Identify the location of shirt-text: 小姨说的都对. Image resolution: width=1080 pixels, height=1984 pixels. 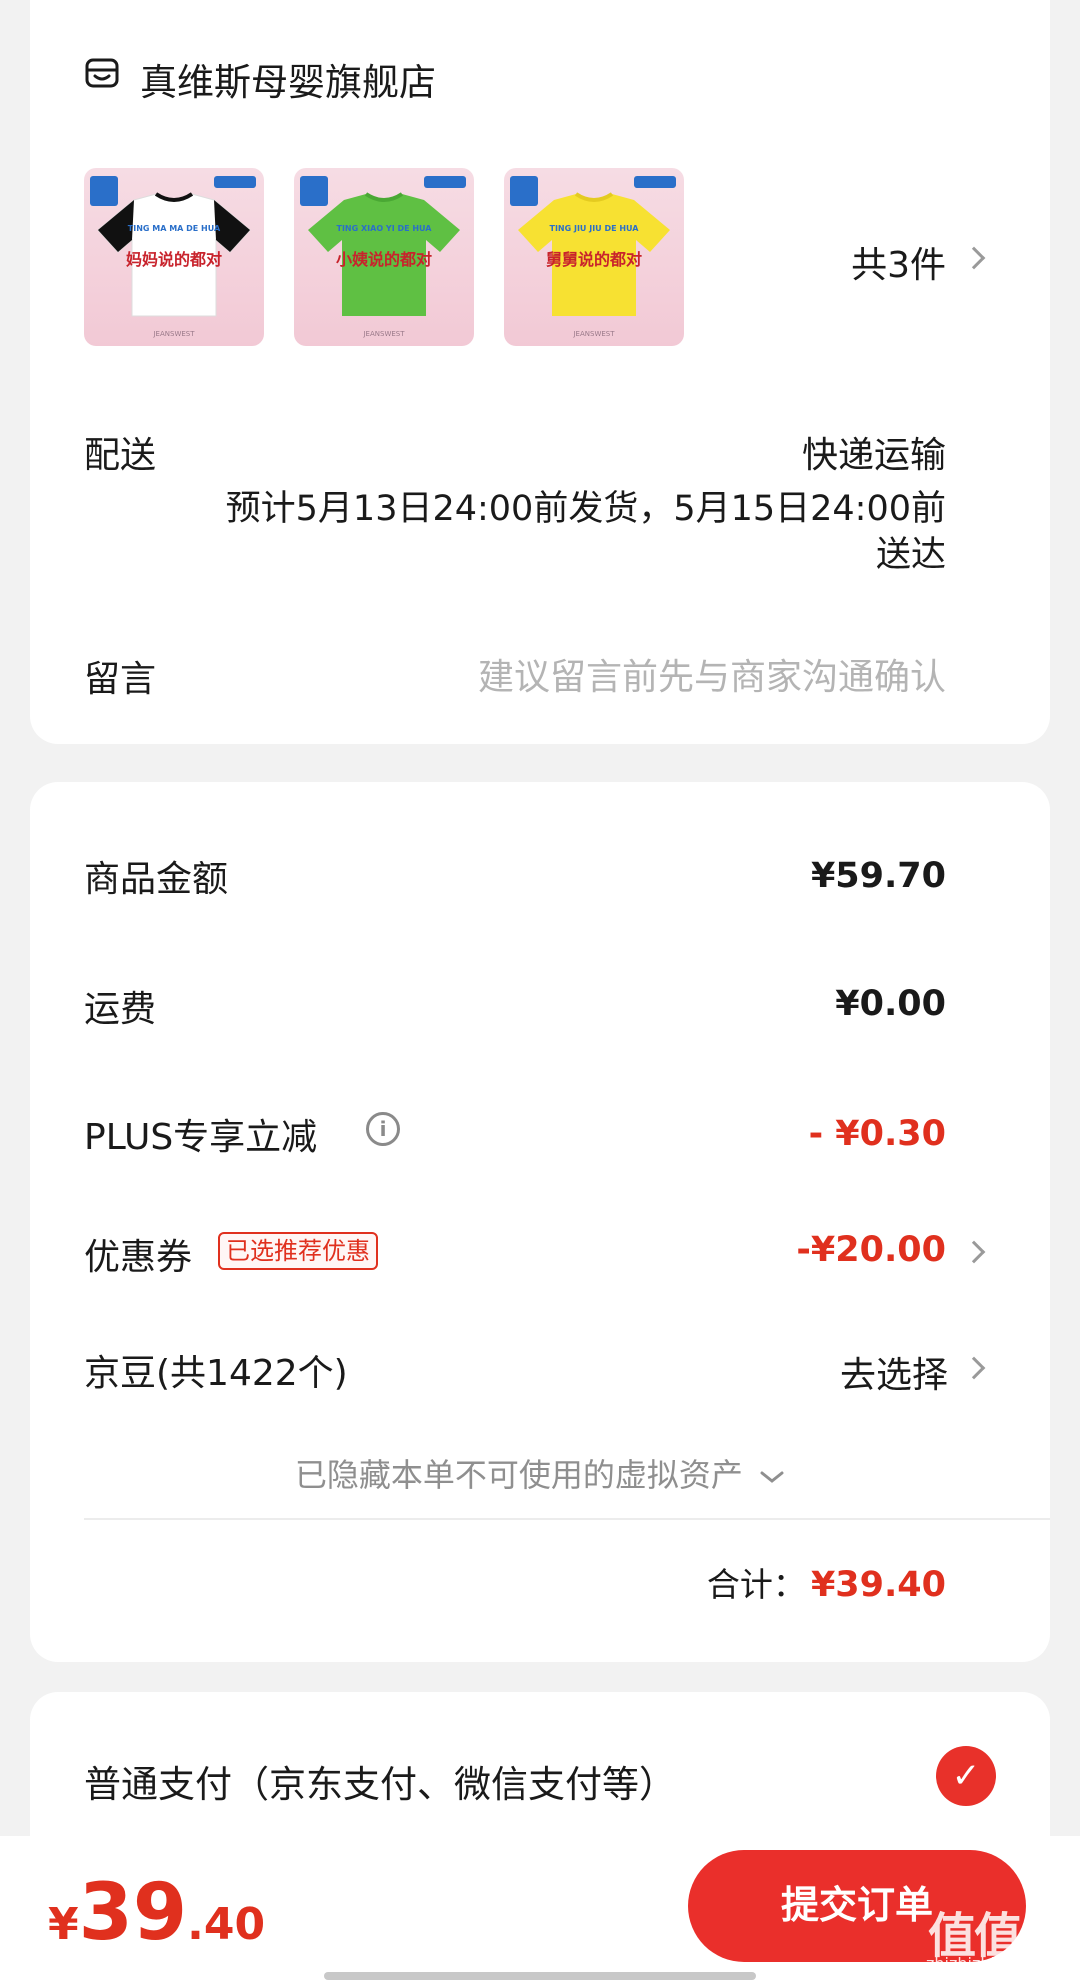
(383, 259).